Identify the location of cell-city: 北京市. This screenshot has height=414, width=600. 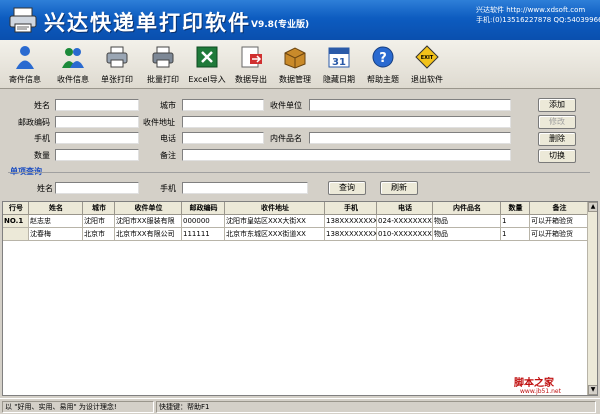
(99, 234).